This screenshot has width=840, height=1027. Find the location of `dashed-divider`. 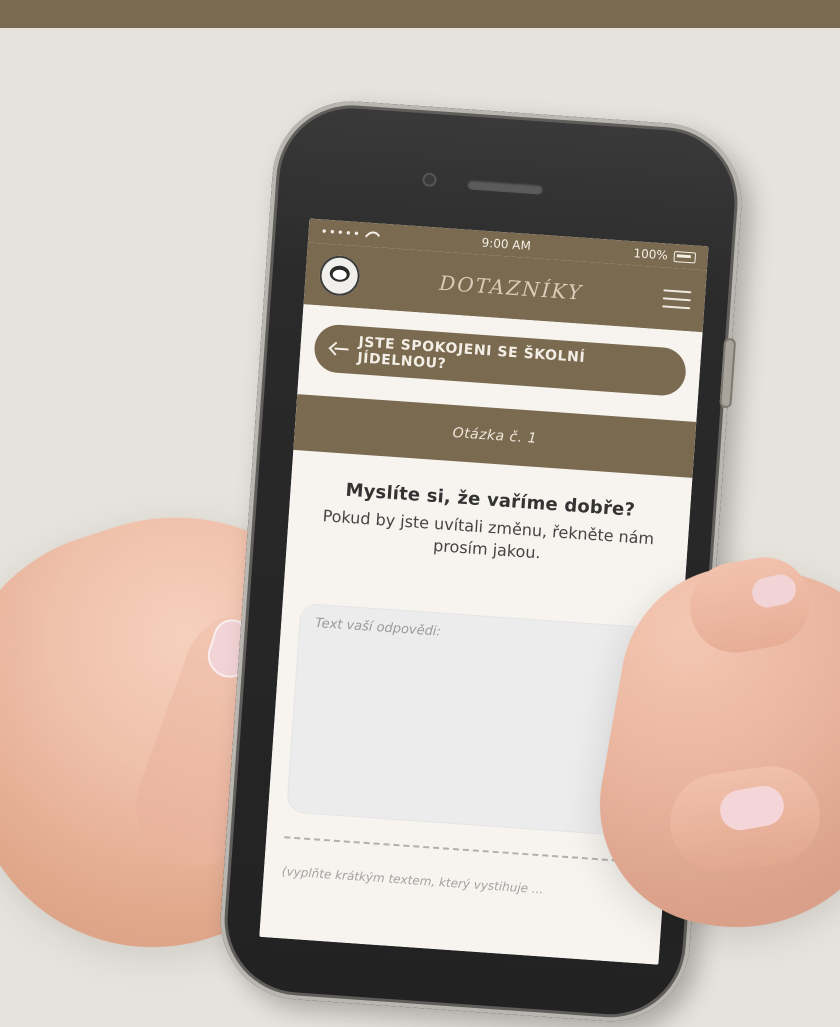

dashed-divider is located at coordinates (466, 850).